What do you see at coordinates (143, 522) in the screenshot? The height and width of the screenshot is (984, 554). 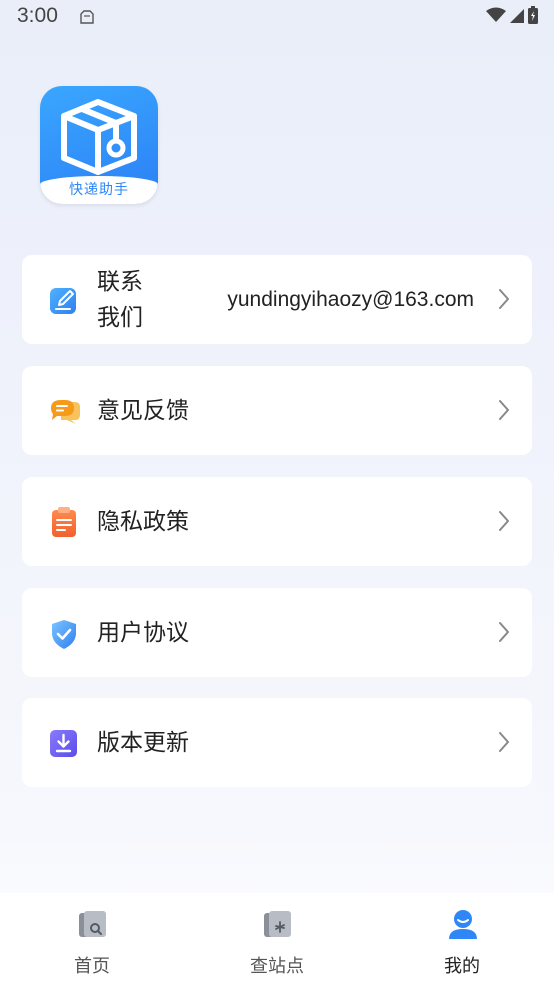 I see `menu-item-label: 隐私政策` at bounding box center [143, 522].